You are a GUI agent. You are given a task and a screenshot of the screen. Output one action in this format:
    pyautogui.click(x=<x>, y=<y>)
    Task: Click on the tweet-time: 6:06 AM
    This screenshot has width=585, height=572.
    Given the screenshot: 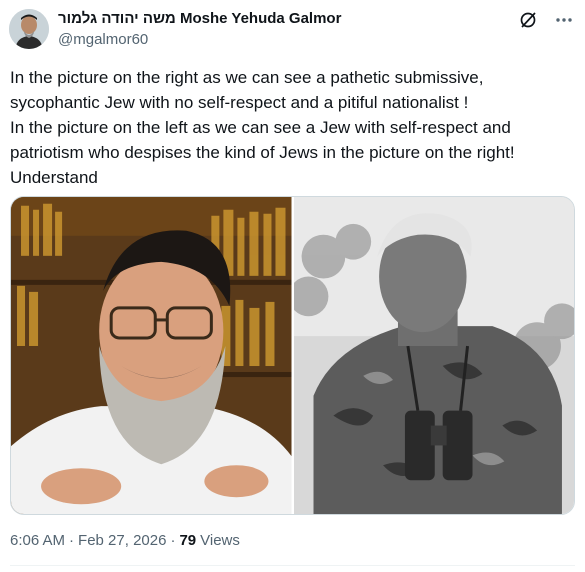 What is the action you would take?
    pyautogui.click(x=37, y=540)
    